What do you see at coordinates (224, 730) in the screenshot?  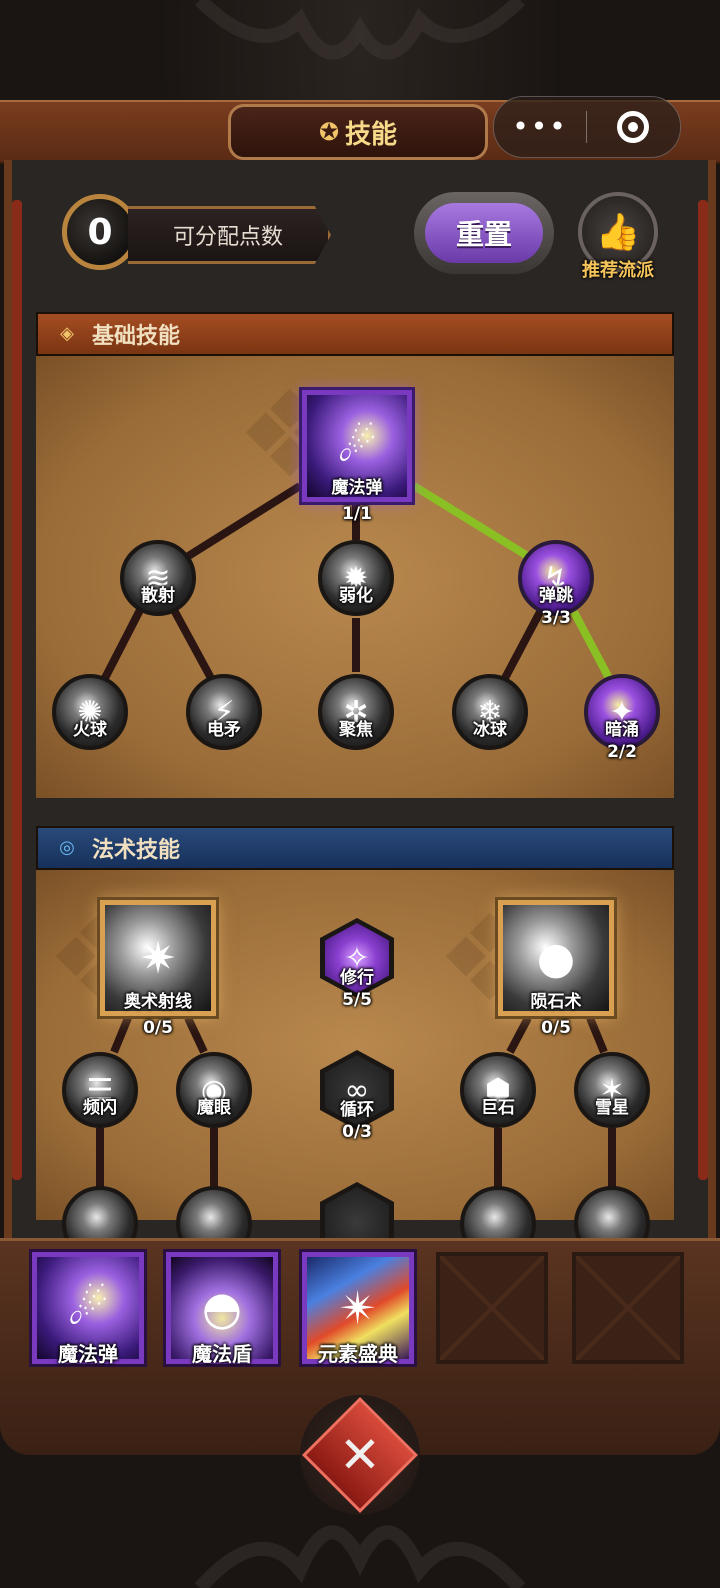 I see `skill-name: 电矛` at bounding box center [224, 730].